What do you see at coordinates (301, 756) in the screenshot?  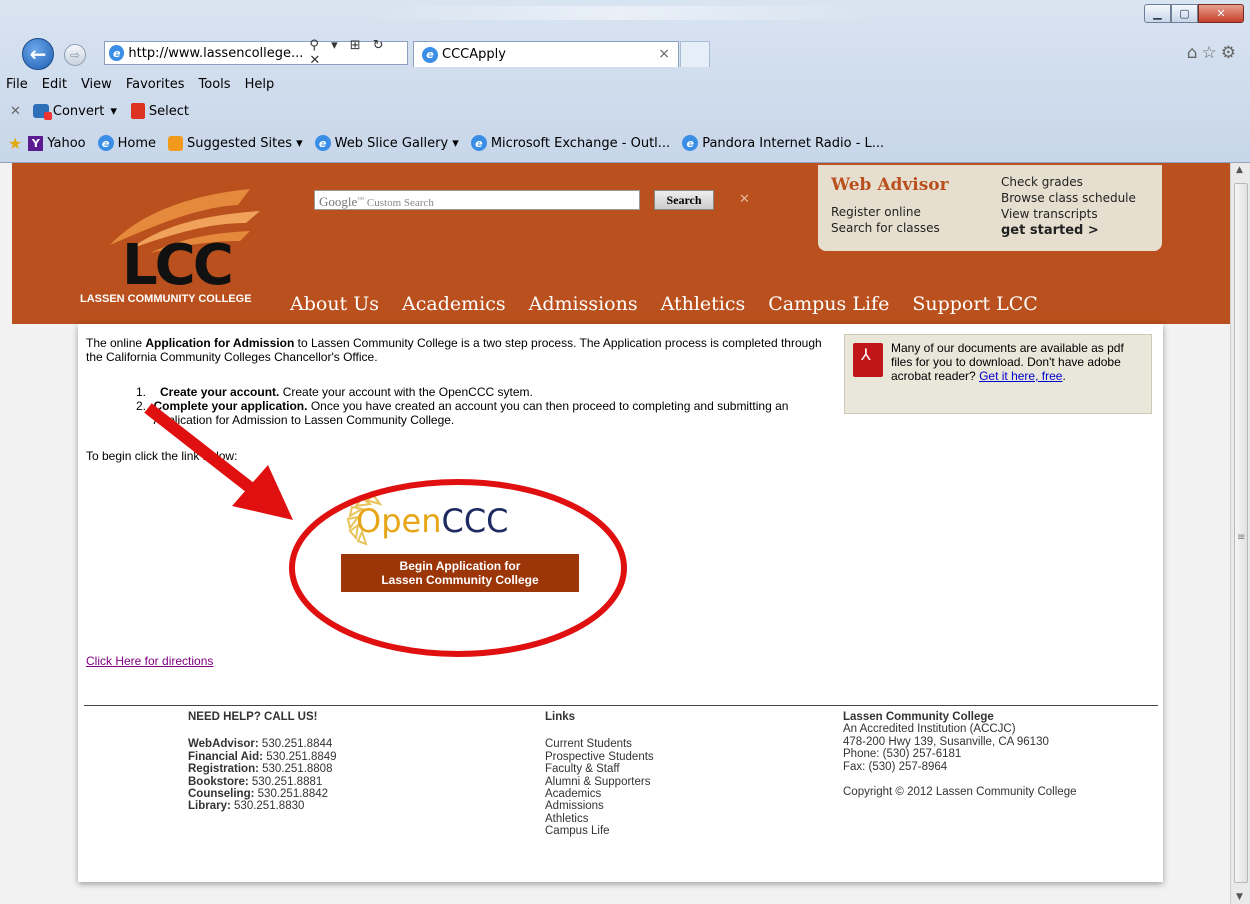 I see `contact-phone: 530.251.8849` at bounding box center [301, 756].